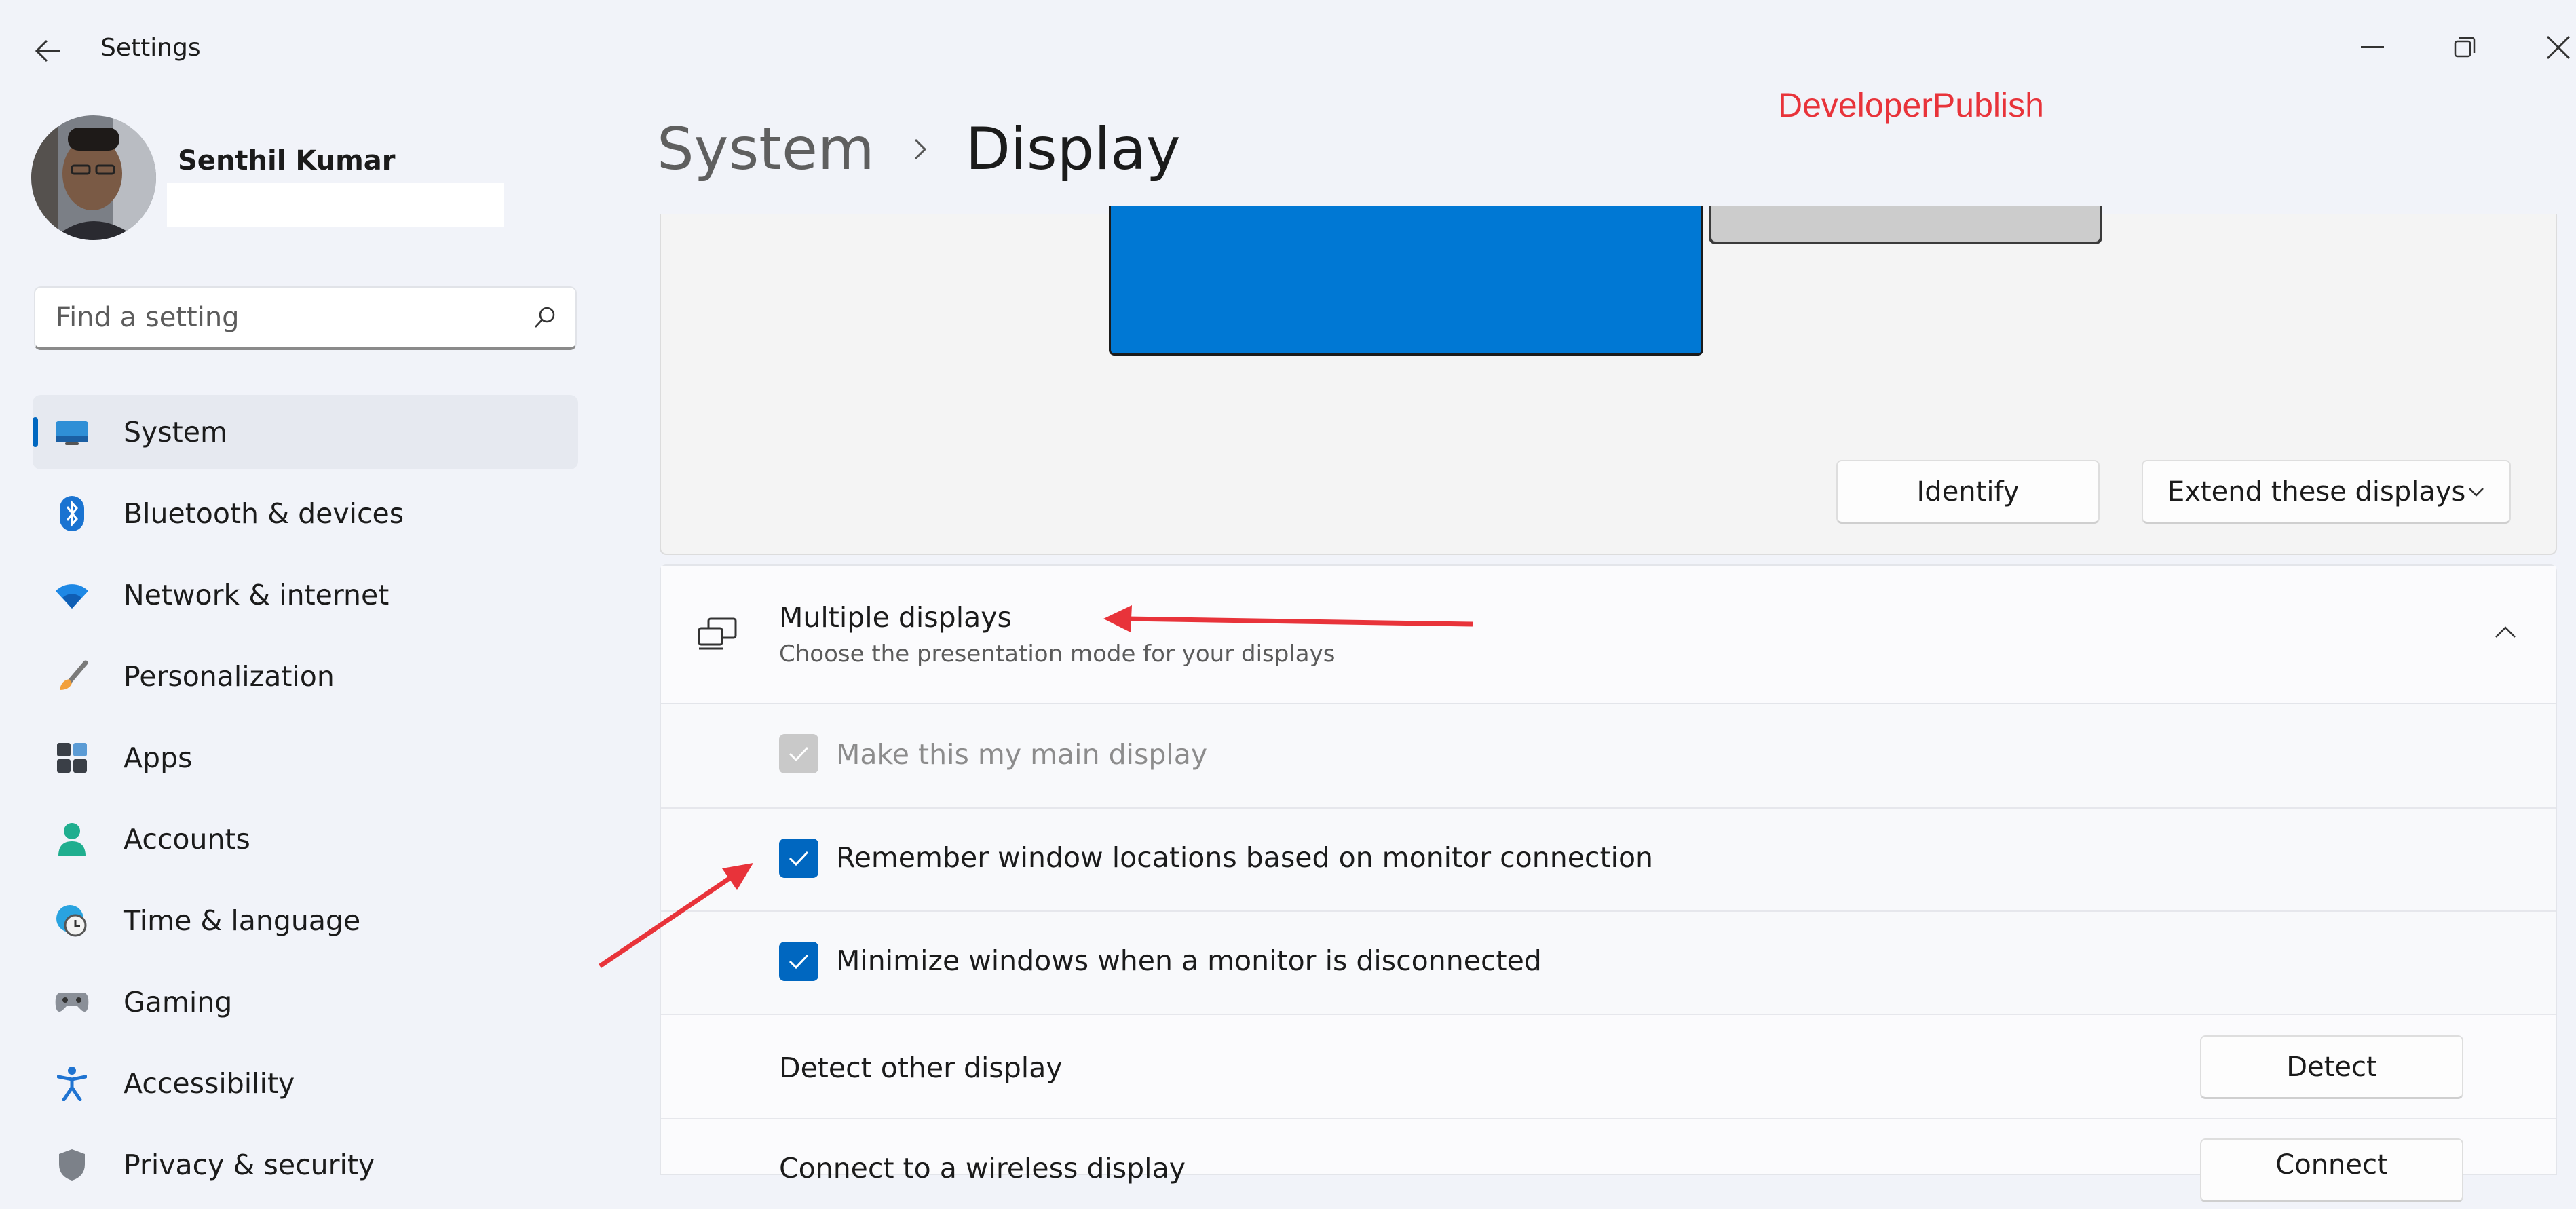 The image size is (2576, 1209). What do you see at coordinates (896, 617) in the screenshot?
I see `multiple-displays-title: Multiple displays` at bounding box center [896, 617].